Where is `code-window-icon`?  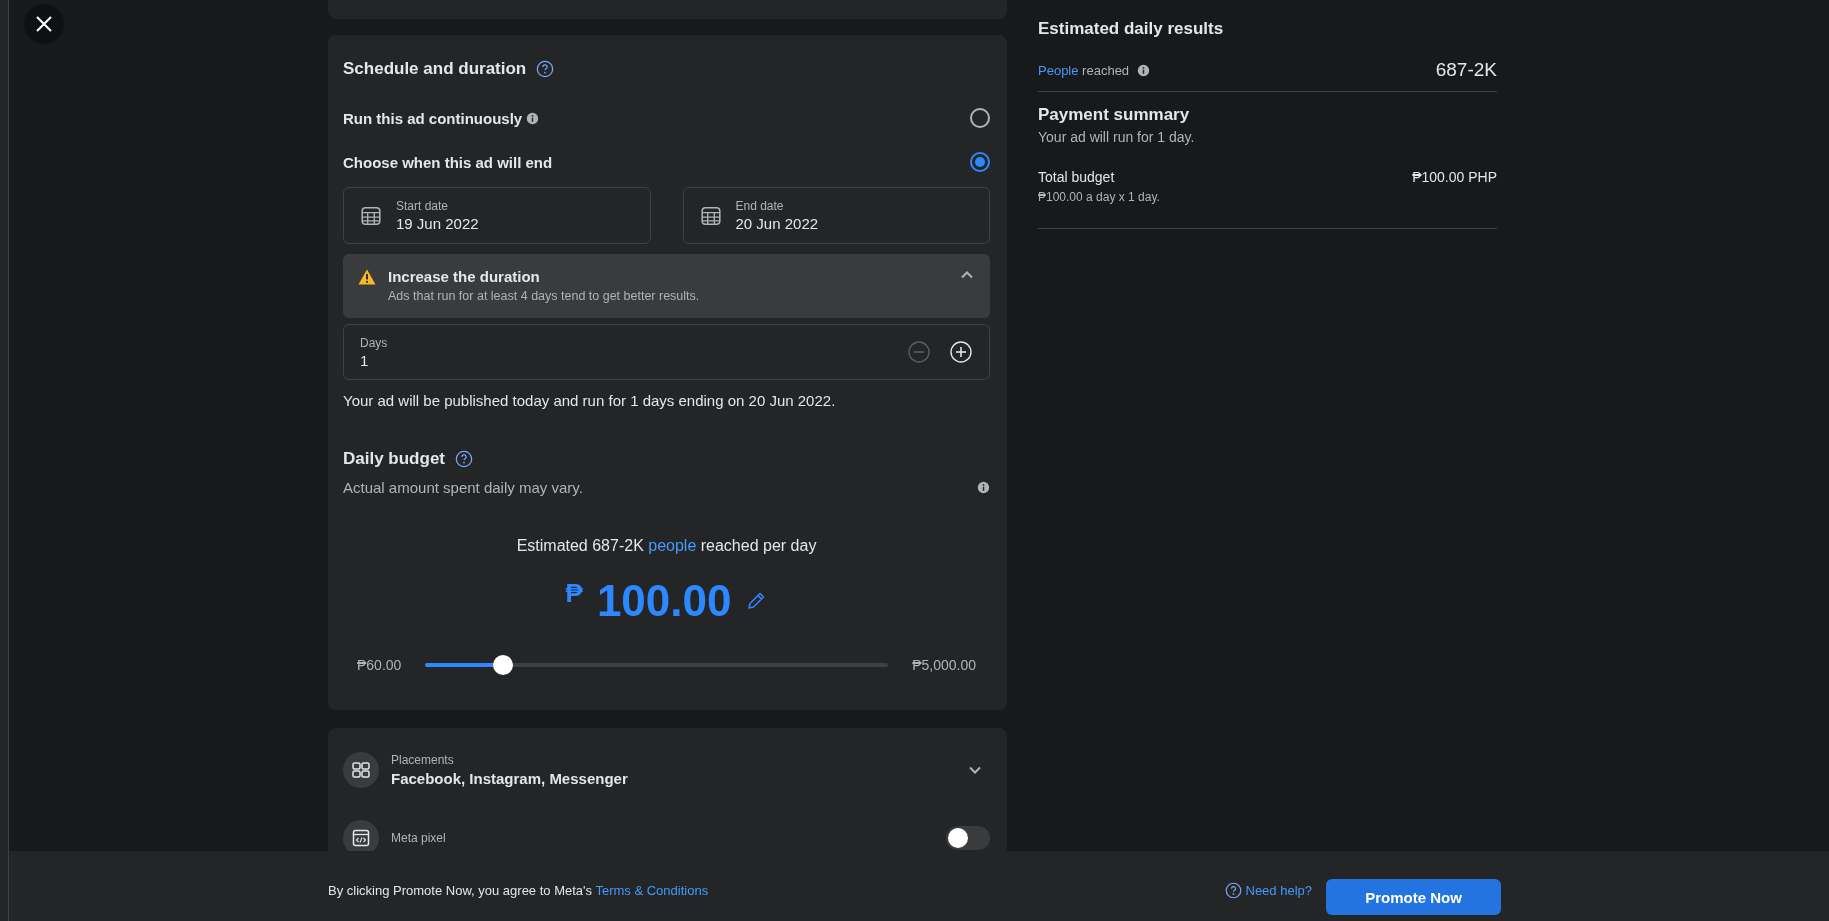 code-window-icon is located at coordinates (361, 838).